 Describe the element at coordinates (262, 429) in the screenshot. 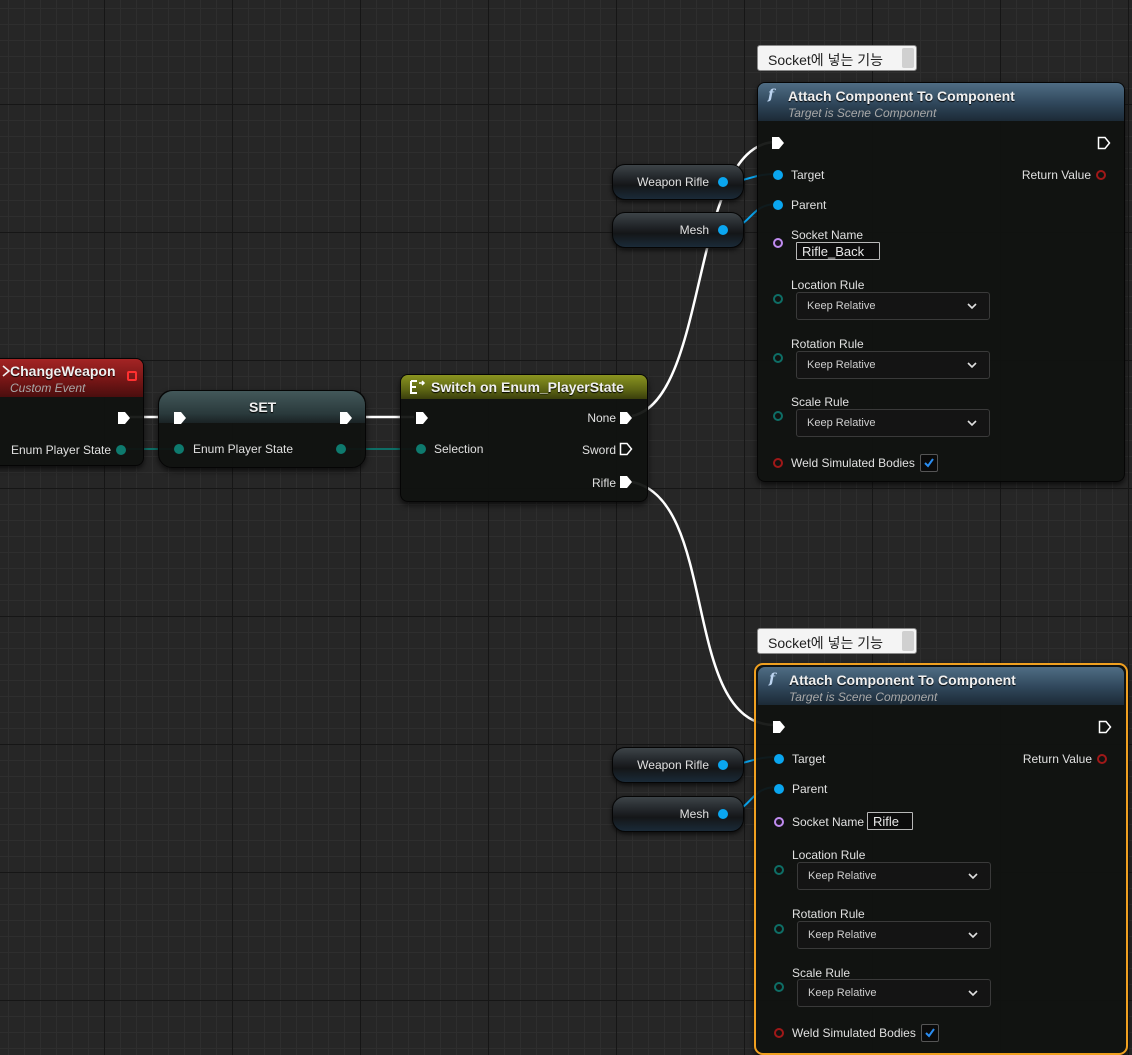

I see `set-variable-node: SET Enum Player State` at that location.